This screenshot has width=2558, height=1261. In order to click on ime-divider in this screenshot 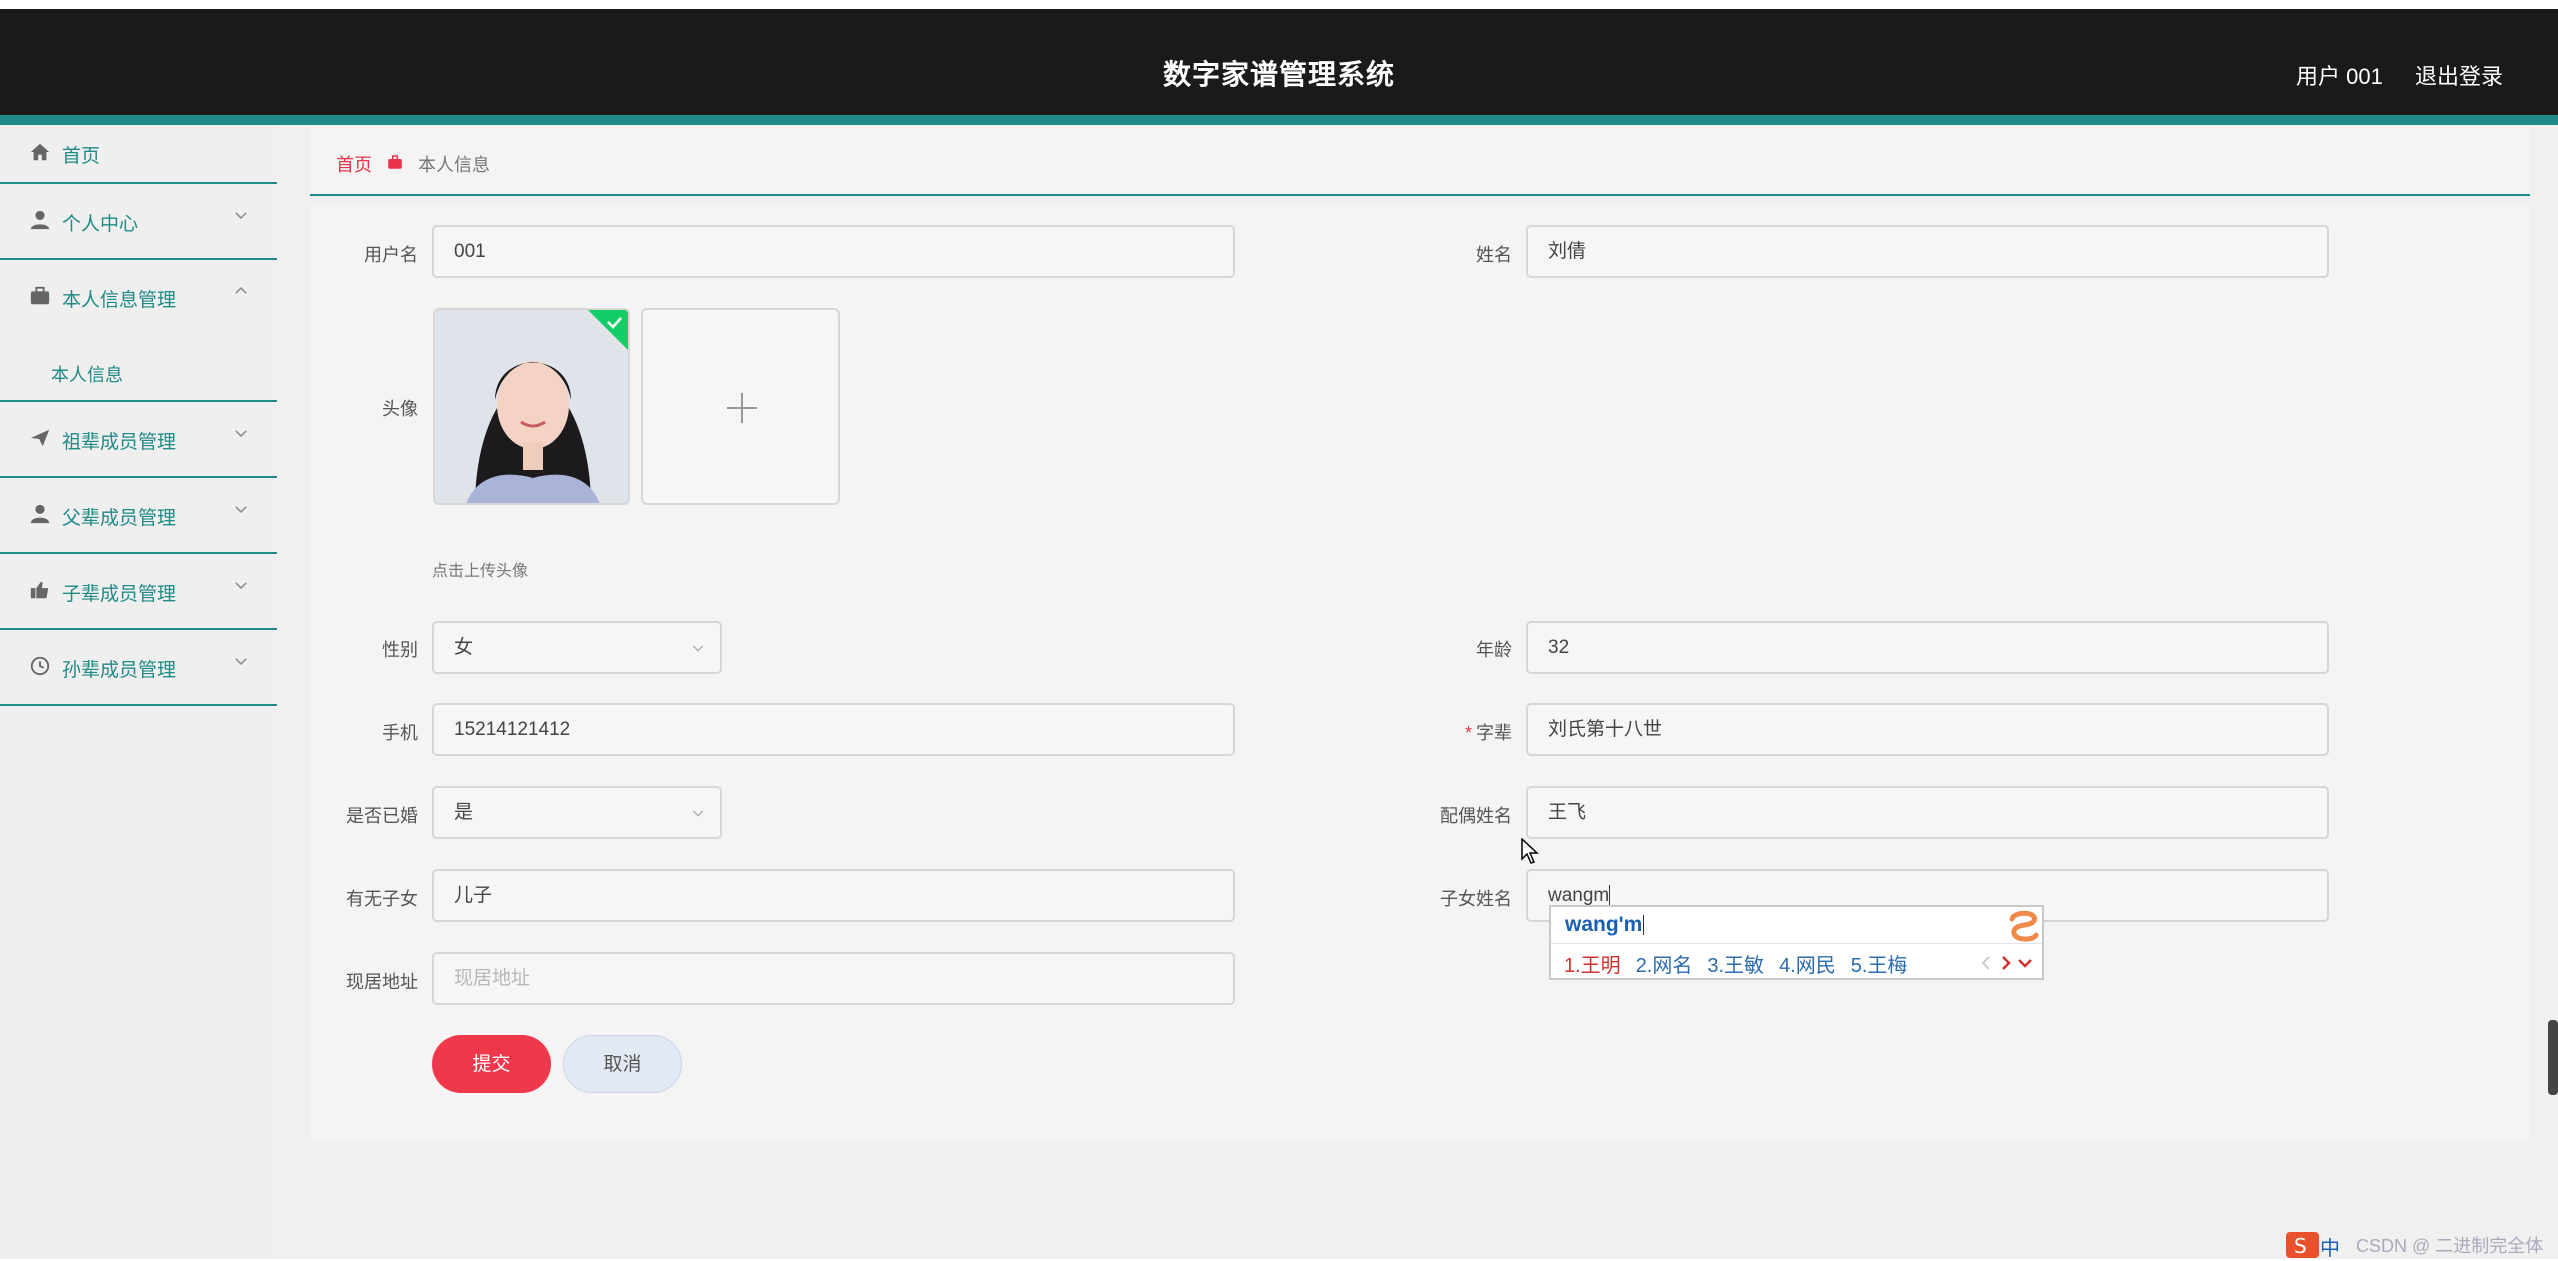, I will do `click(1796, 943)`.